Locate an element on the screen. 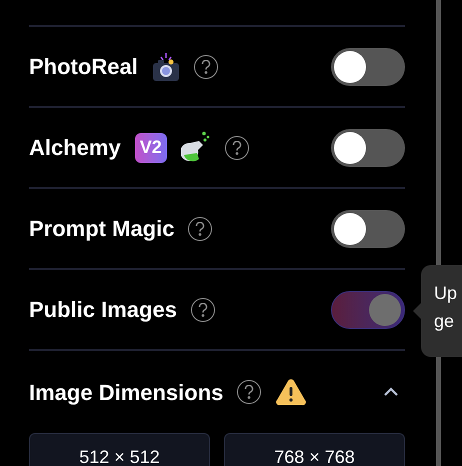  setting-label: Public Images is located at coordinates (103, 310).